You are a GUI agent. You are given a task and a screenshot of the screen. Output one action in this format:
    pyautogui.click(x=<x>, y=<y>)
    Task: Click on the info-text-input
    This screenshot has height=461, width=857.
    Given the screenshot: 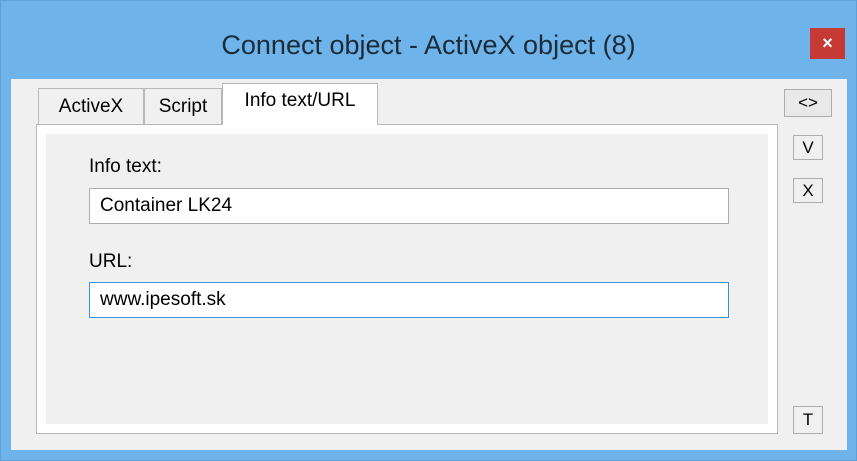 What is the action you would take?
    pyautogui.click(x=409, y=206)
    